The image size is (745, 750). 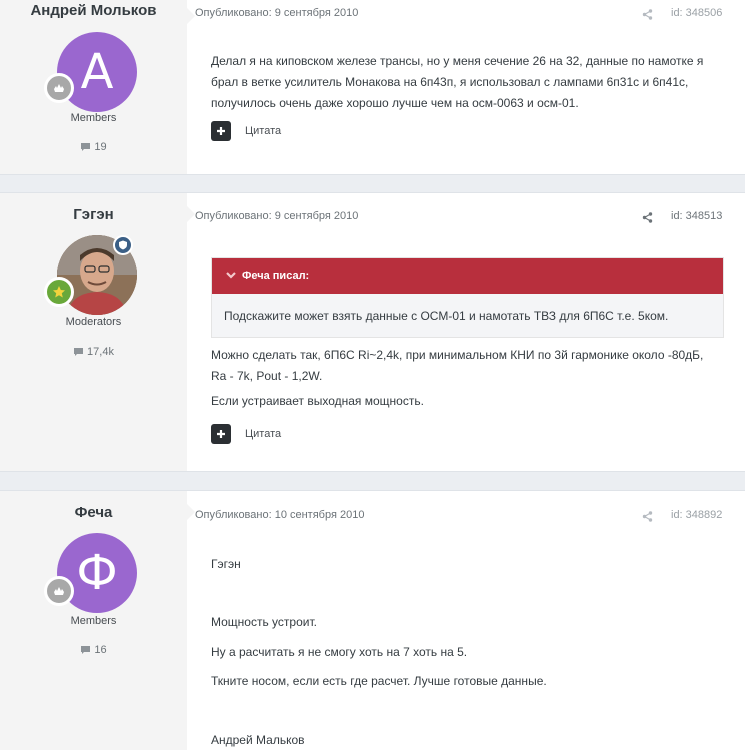 I want to click on post-text: Мощность устроит., so click(x=264, y=622).